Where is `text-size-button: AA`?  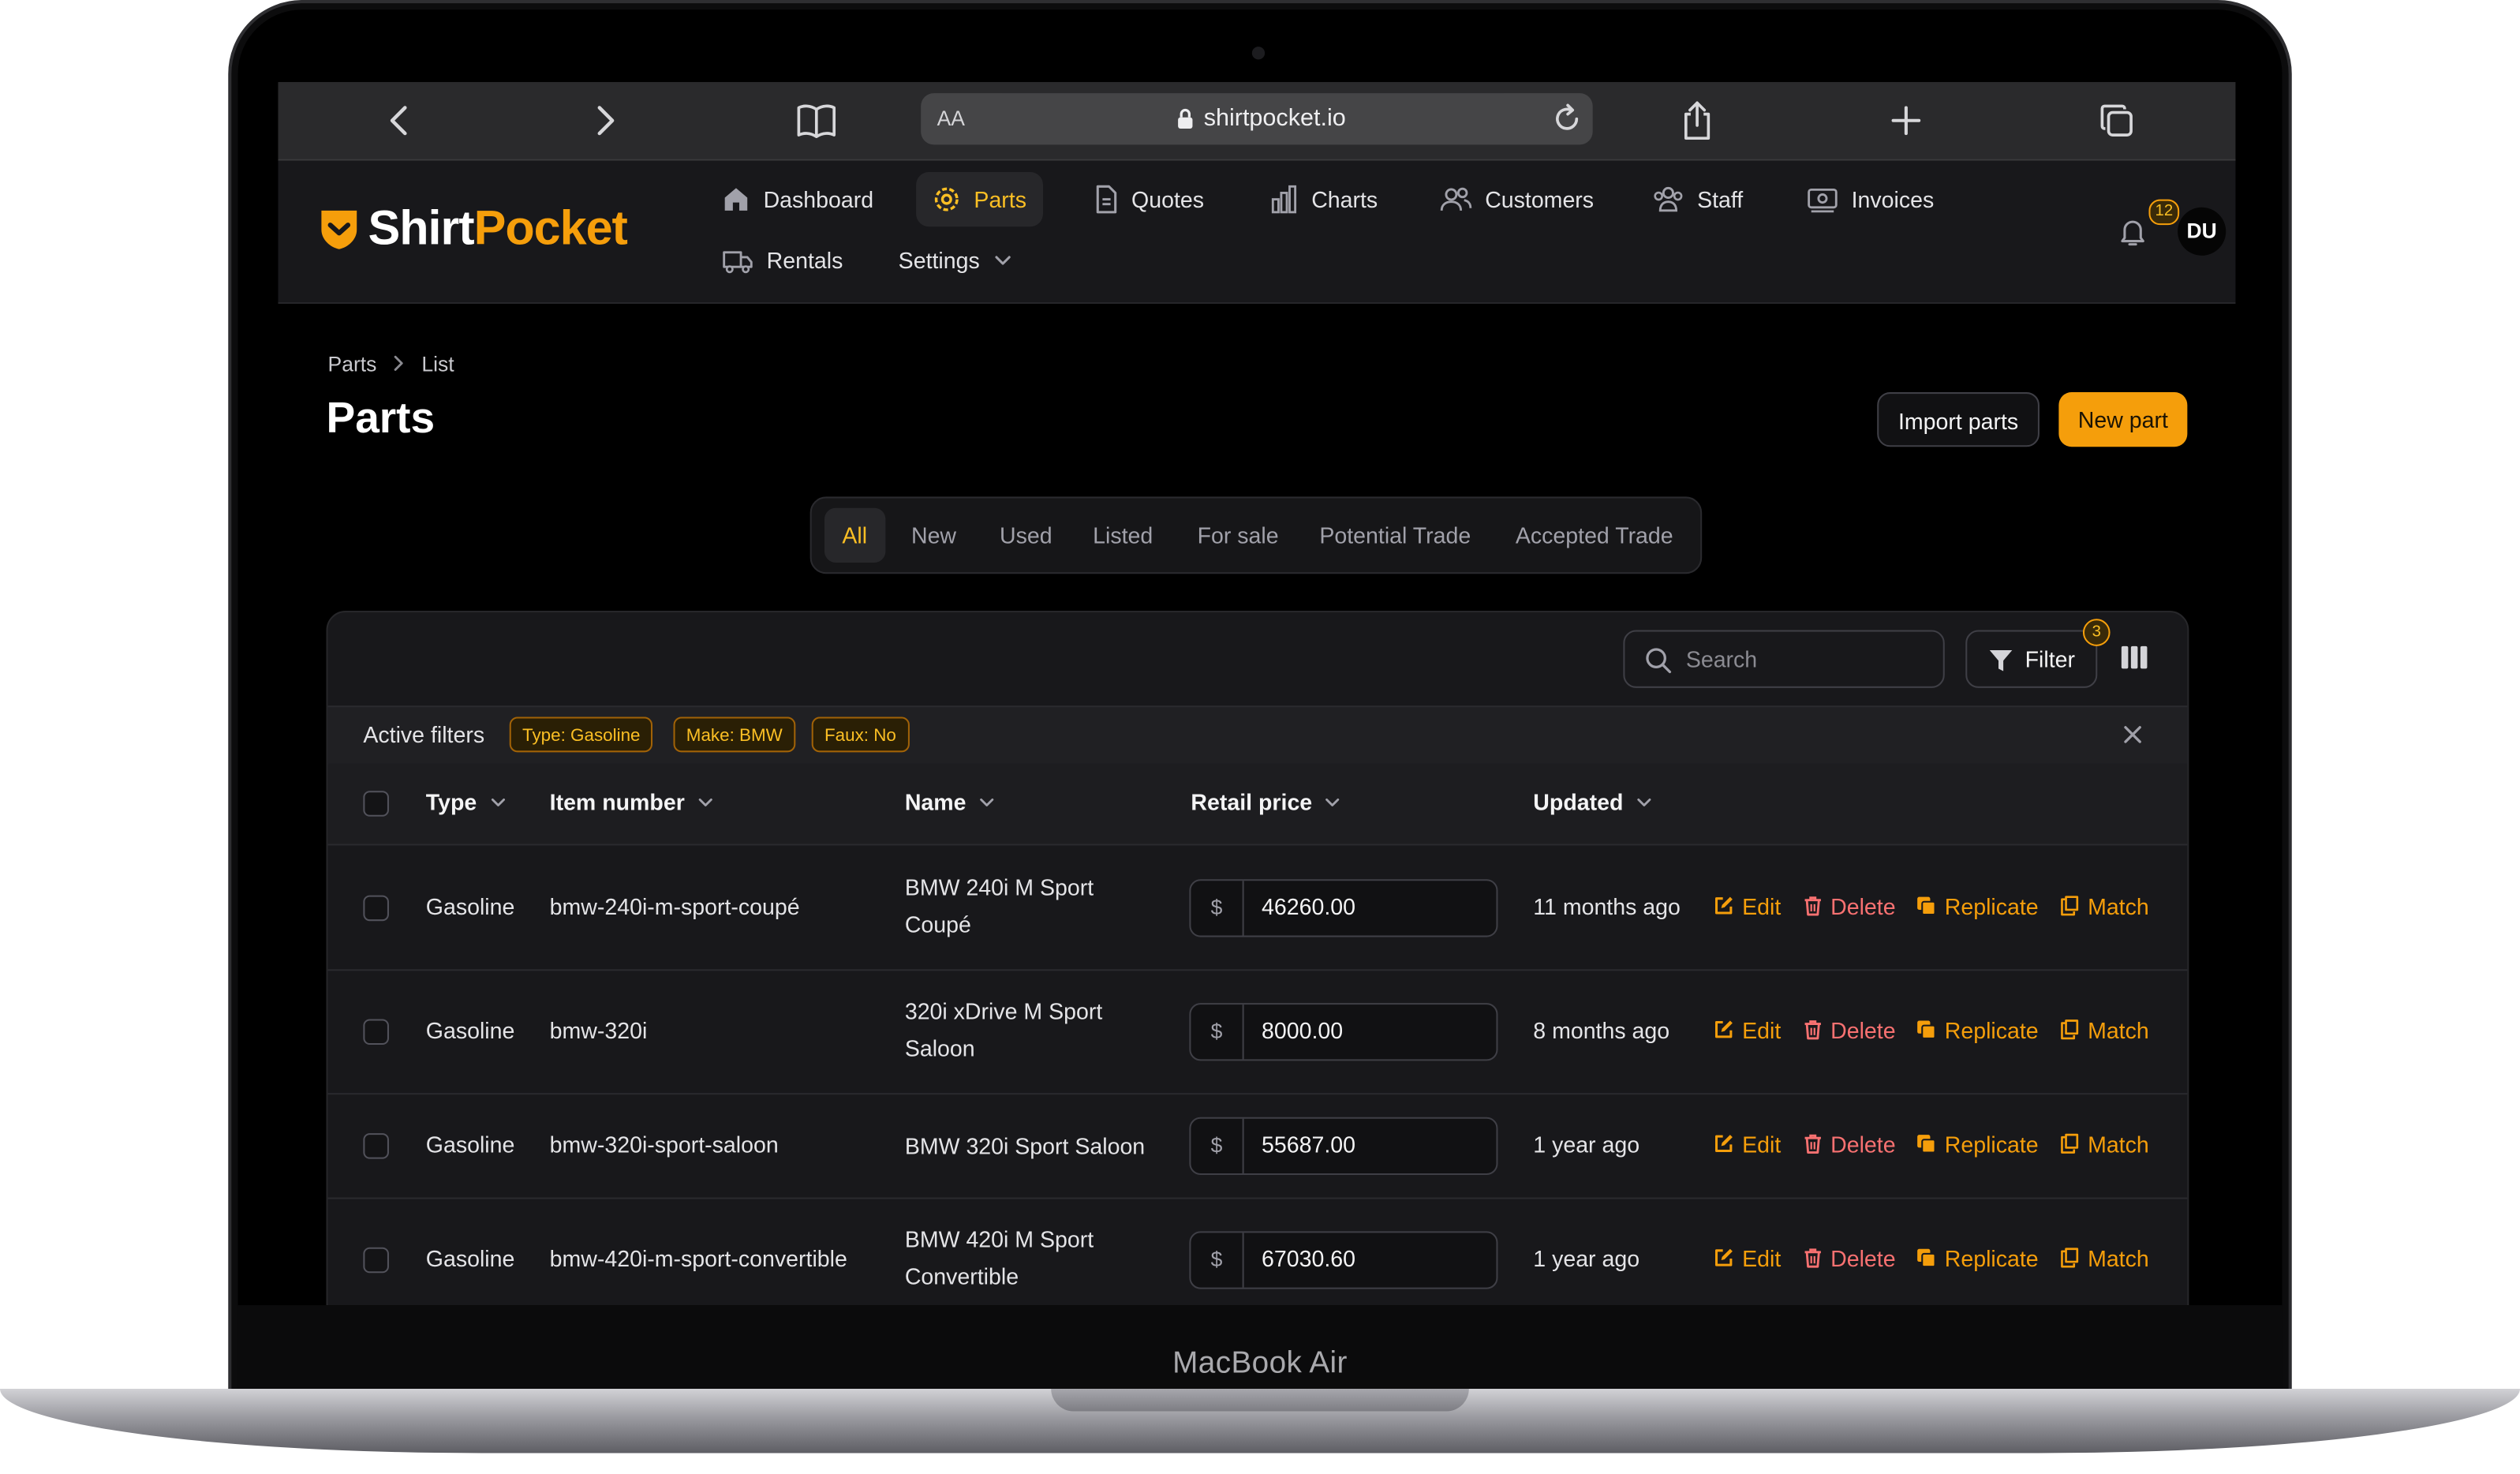 text-size-button: AA is located at coordinates (951, 118).